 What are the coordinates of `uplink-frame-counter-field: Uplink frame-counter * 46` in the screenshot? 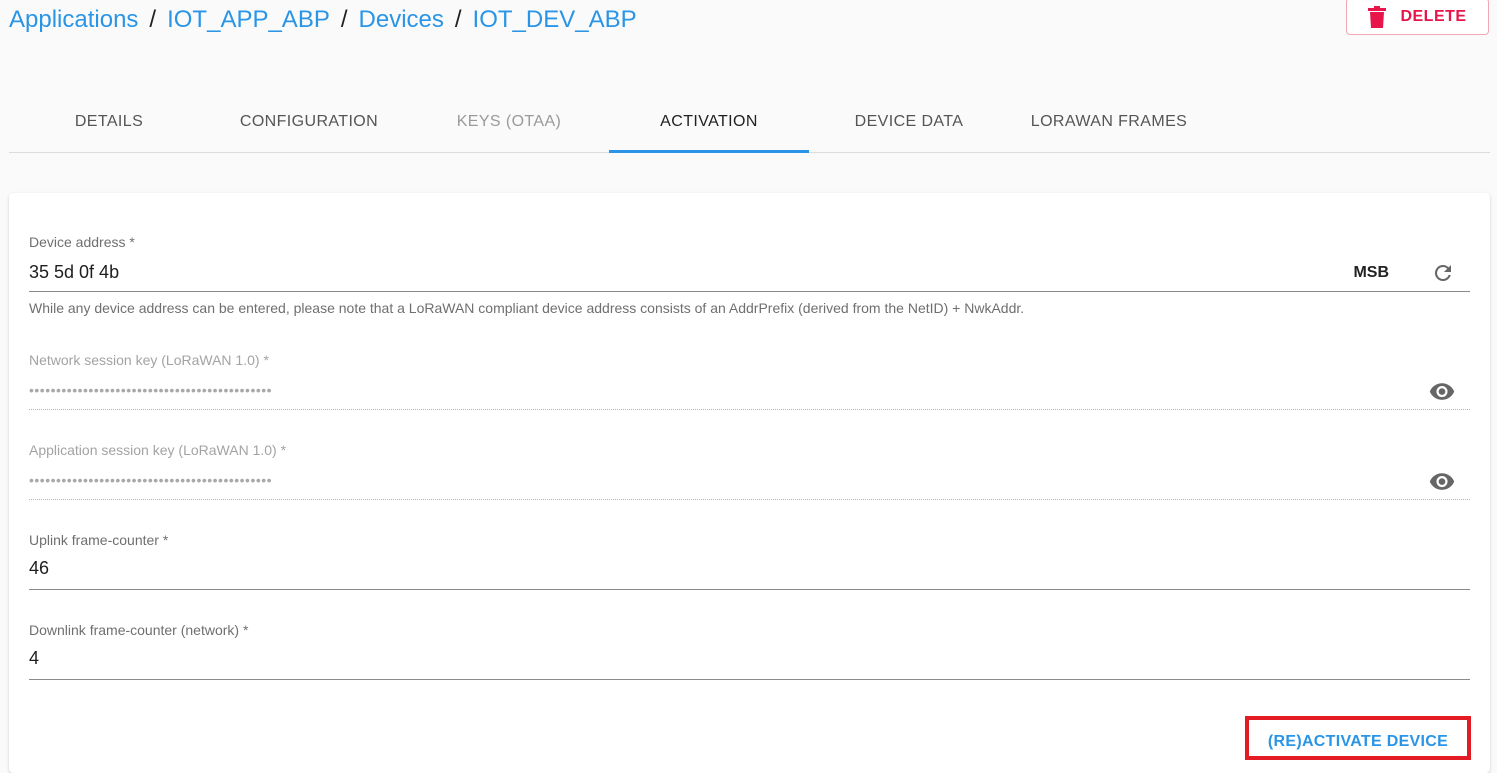 It's located at (749, 562).